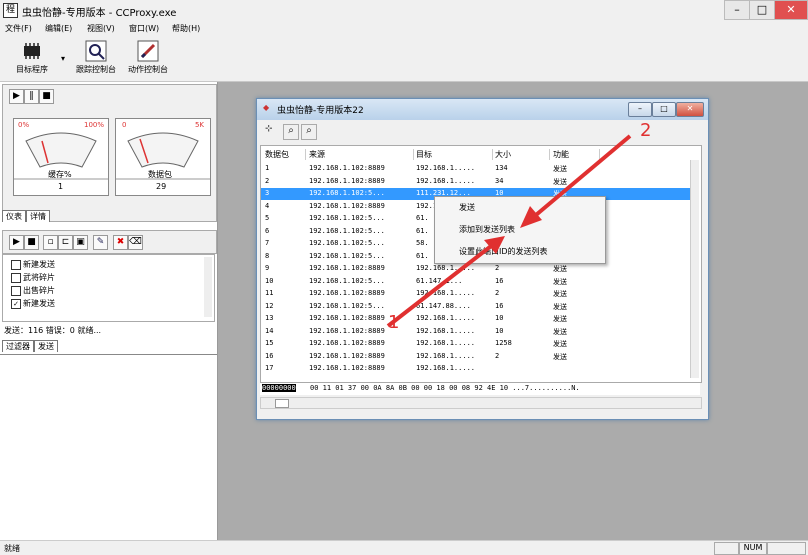  I want to click on annotation-label: 2, so click(646, 130).